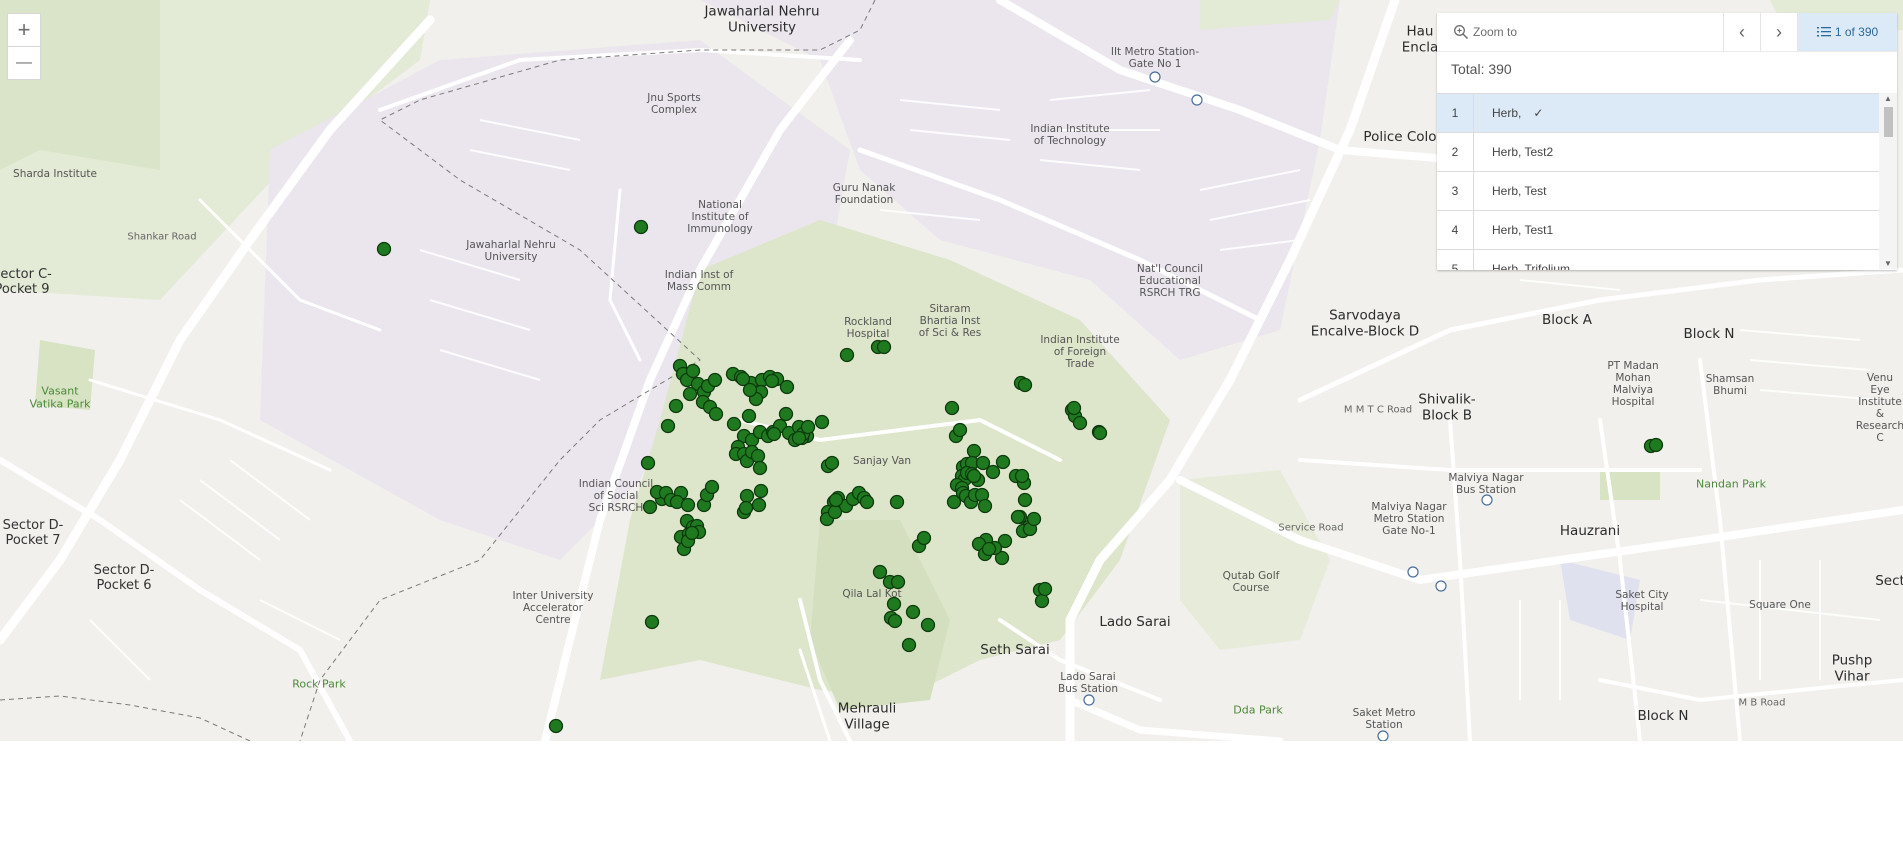 This screenshot has width=1903, height=851. I want to click on zoom-in-button: +, so click(24, 30).